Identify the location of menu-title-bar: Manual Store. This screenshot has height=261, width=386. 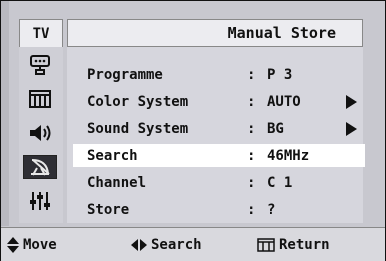
(215, 33).